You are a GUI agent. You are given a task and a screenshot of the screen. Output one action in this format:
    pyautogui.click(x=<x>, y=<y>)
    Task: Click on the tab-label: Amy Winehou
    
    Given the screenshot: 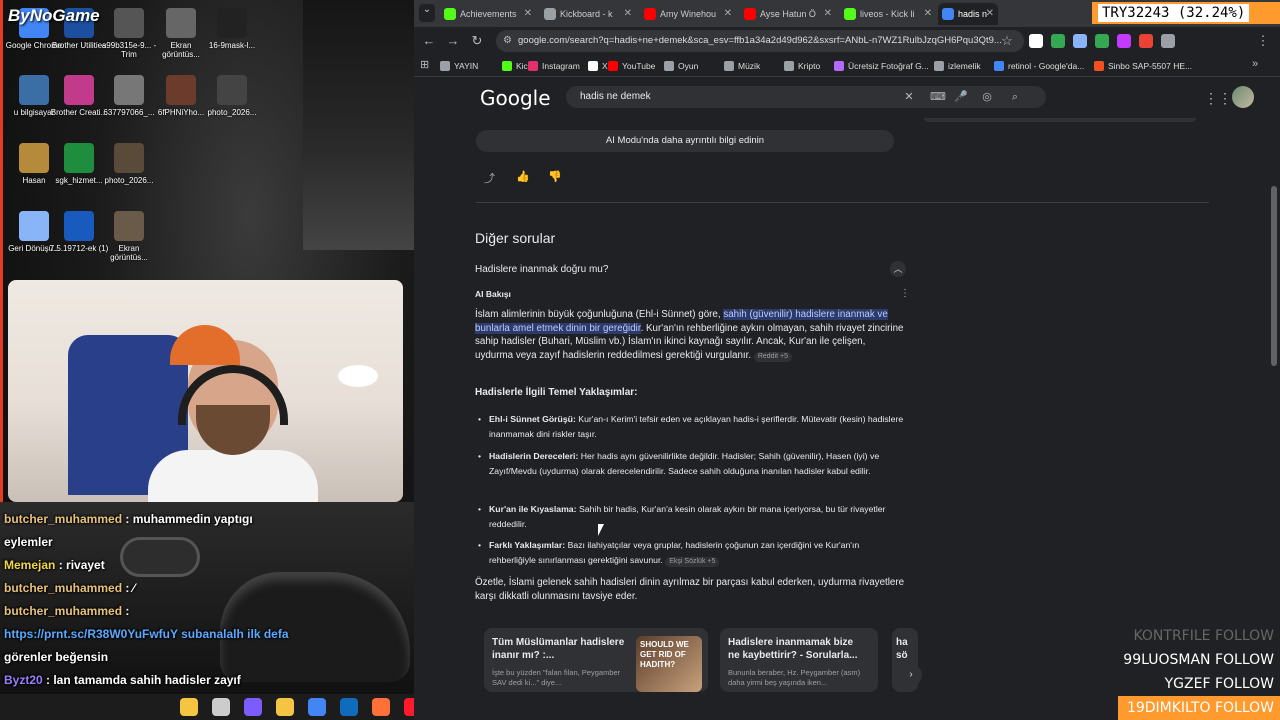 What is the action you would take?
    pyautogui.click(x=688, y=14)
    